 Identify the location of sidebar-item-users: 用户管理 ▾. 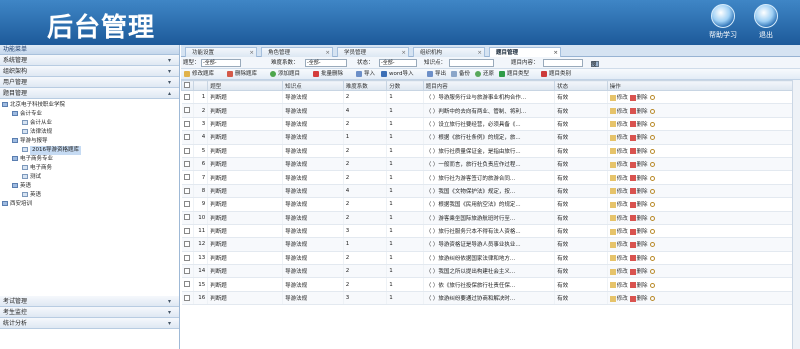
(89, 82).